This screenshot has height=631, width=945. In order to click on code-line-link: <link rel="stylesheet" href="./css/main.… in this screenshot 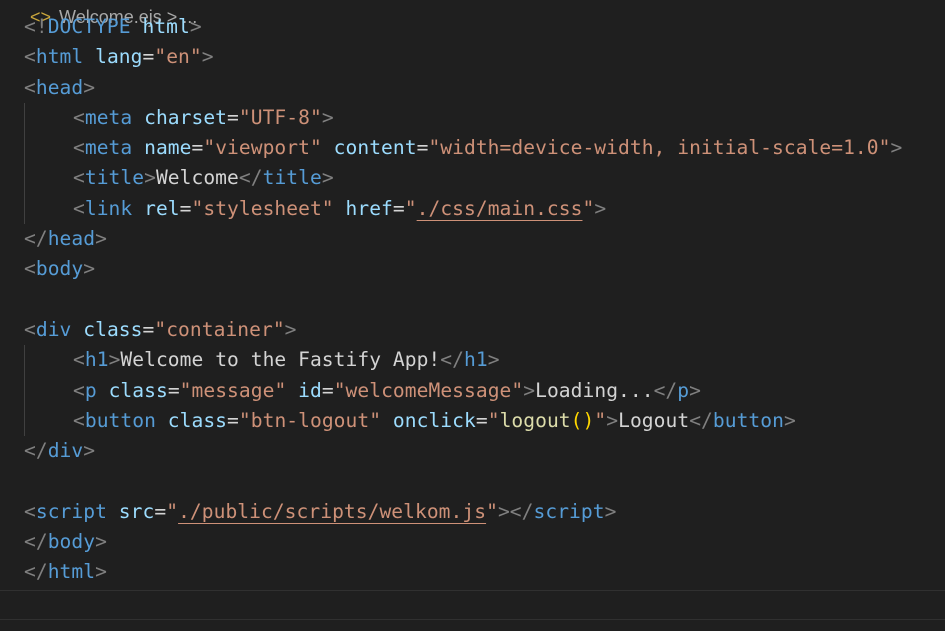, I will do `click(472, 209)`.